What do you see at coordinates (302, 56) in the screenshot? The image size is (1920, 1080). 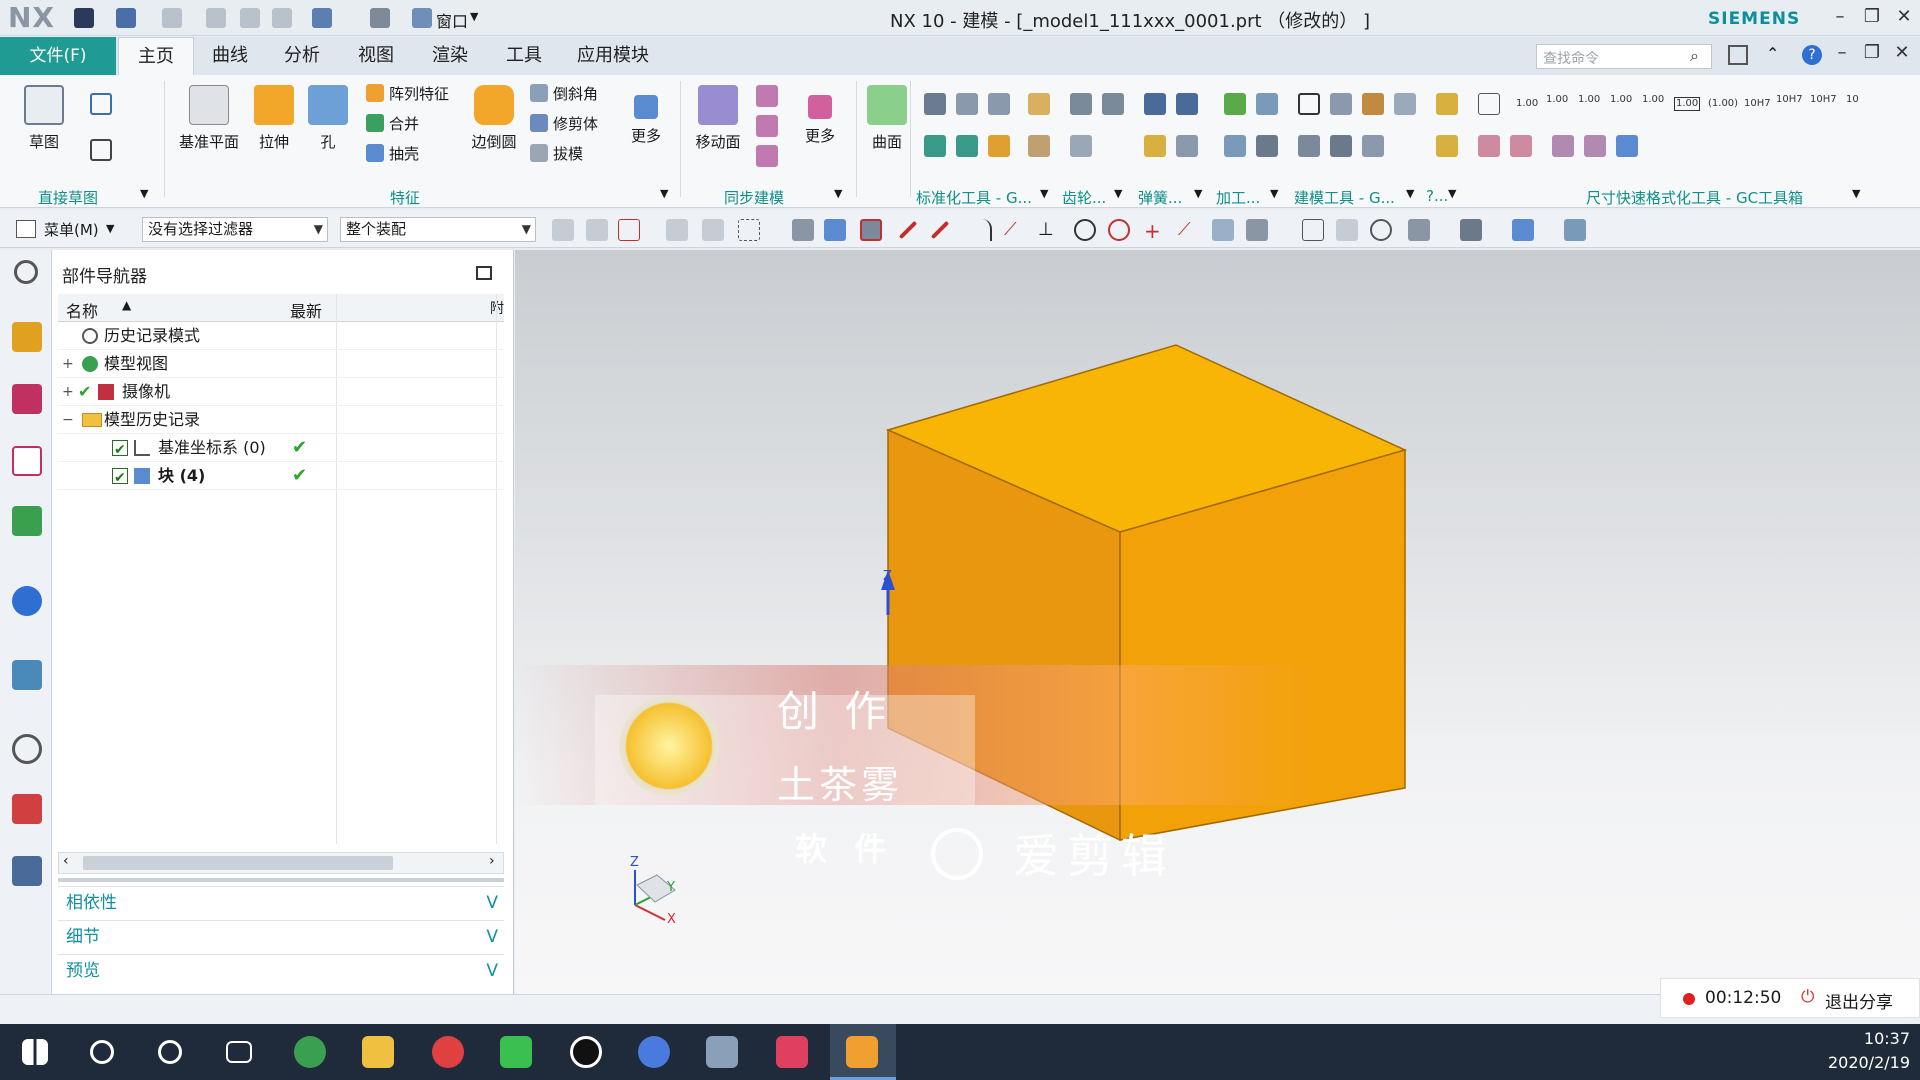 I see `tab-analysis: 分析` at bounding box center [302, 56].